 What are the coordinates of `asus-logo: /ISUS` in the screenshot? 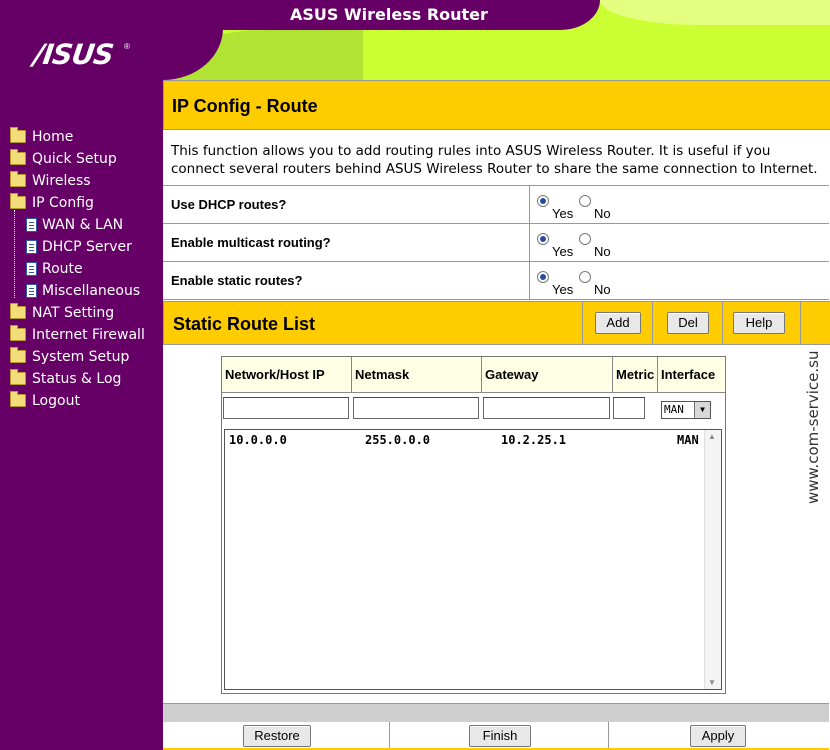 It's located at (73, 54).